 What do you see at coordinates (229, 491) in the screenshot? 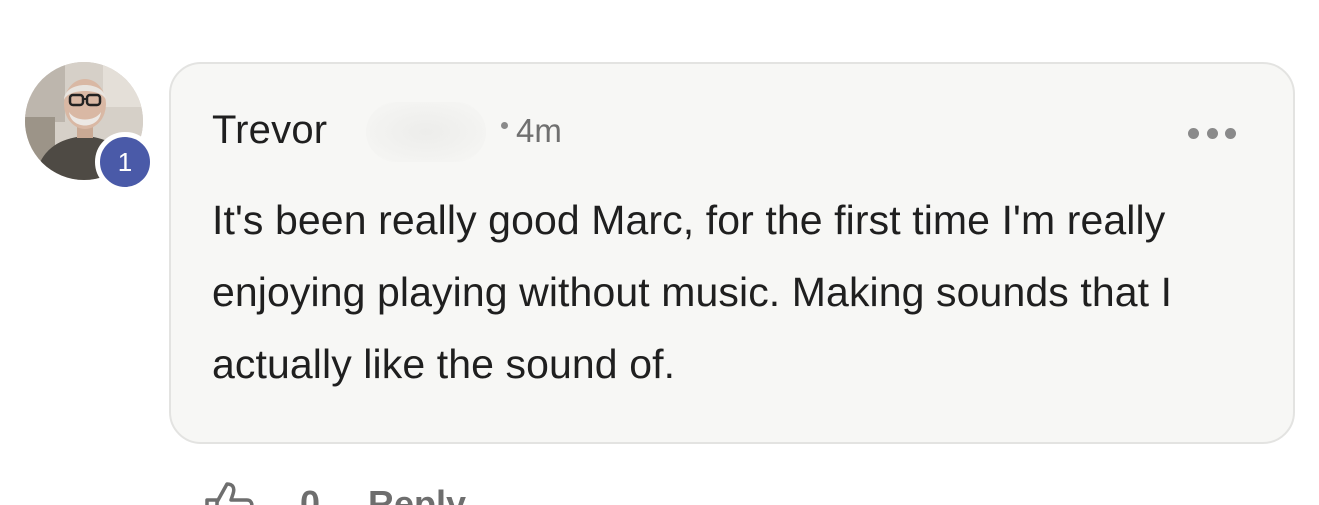
I see `thumbs-up-icon` at bounding box center [229, 491].